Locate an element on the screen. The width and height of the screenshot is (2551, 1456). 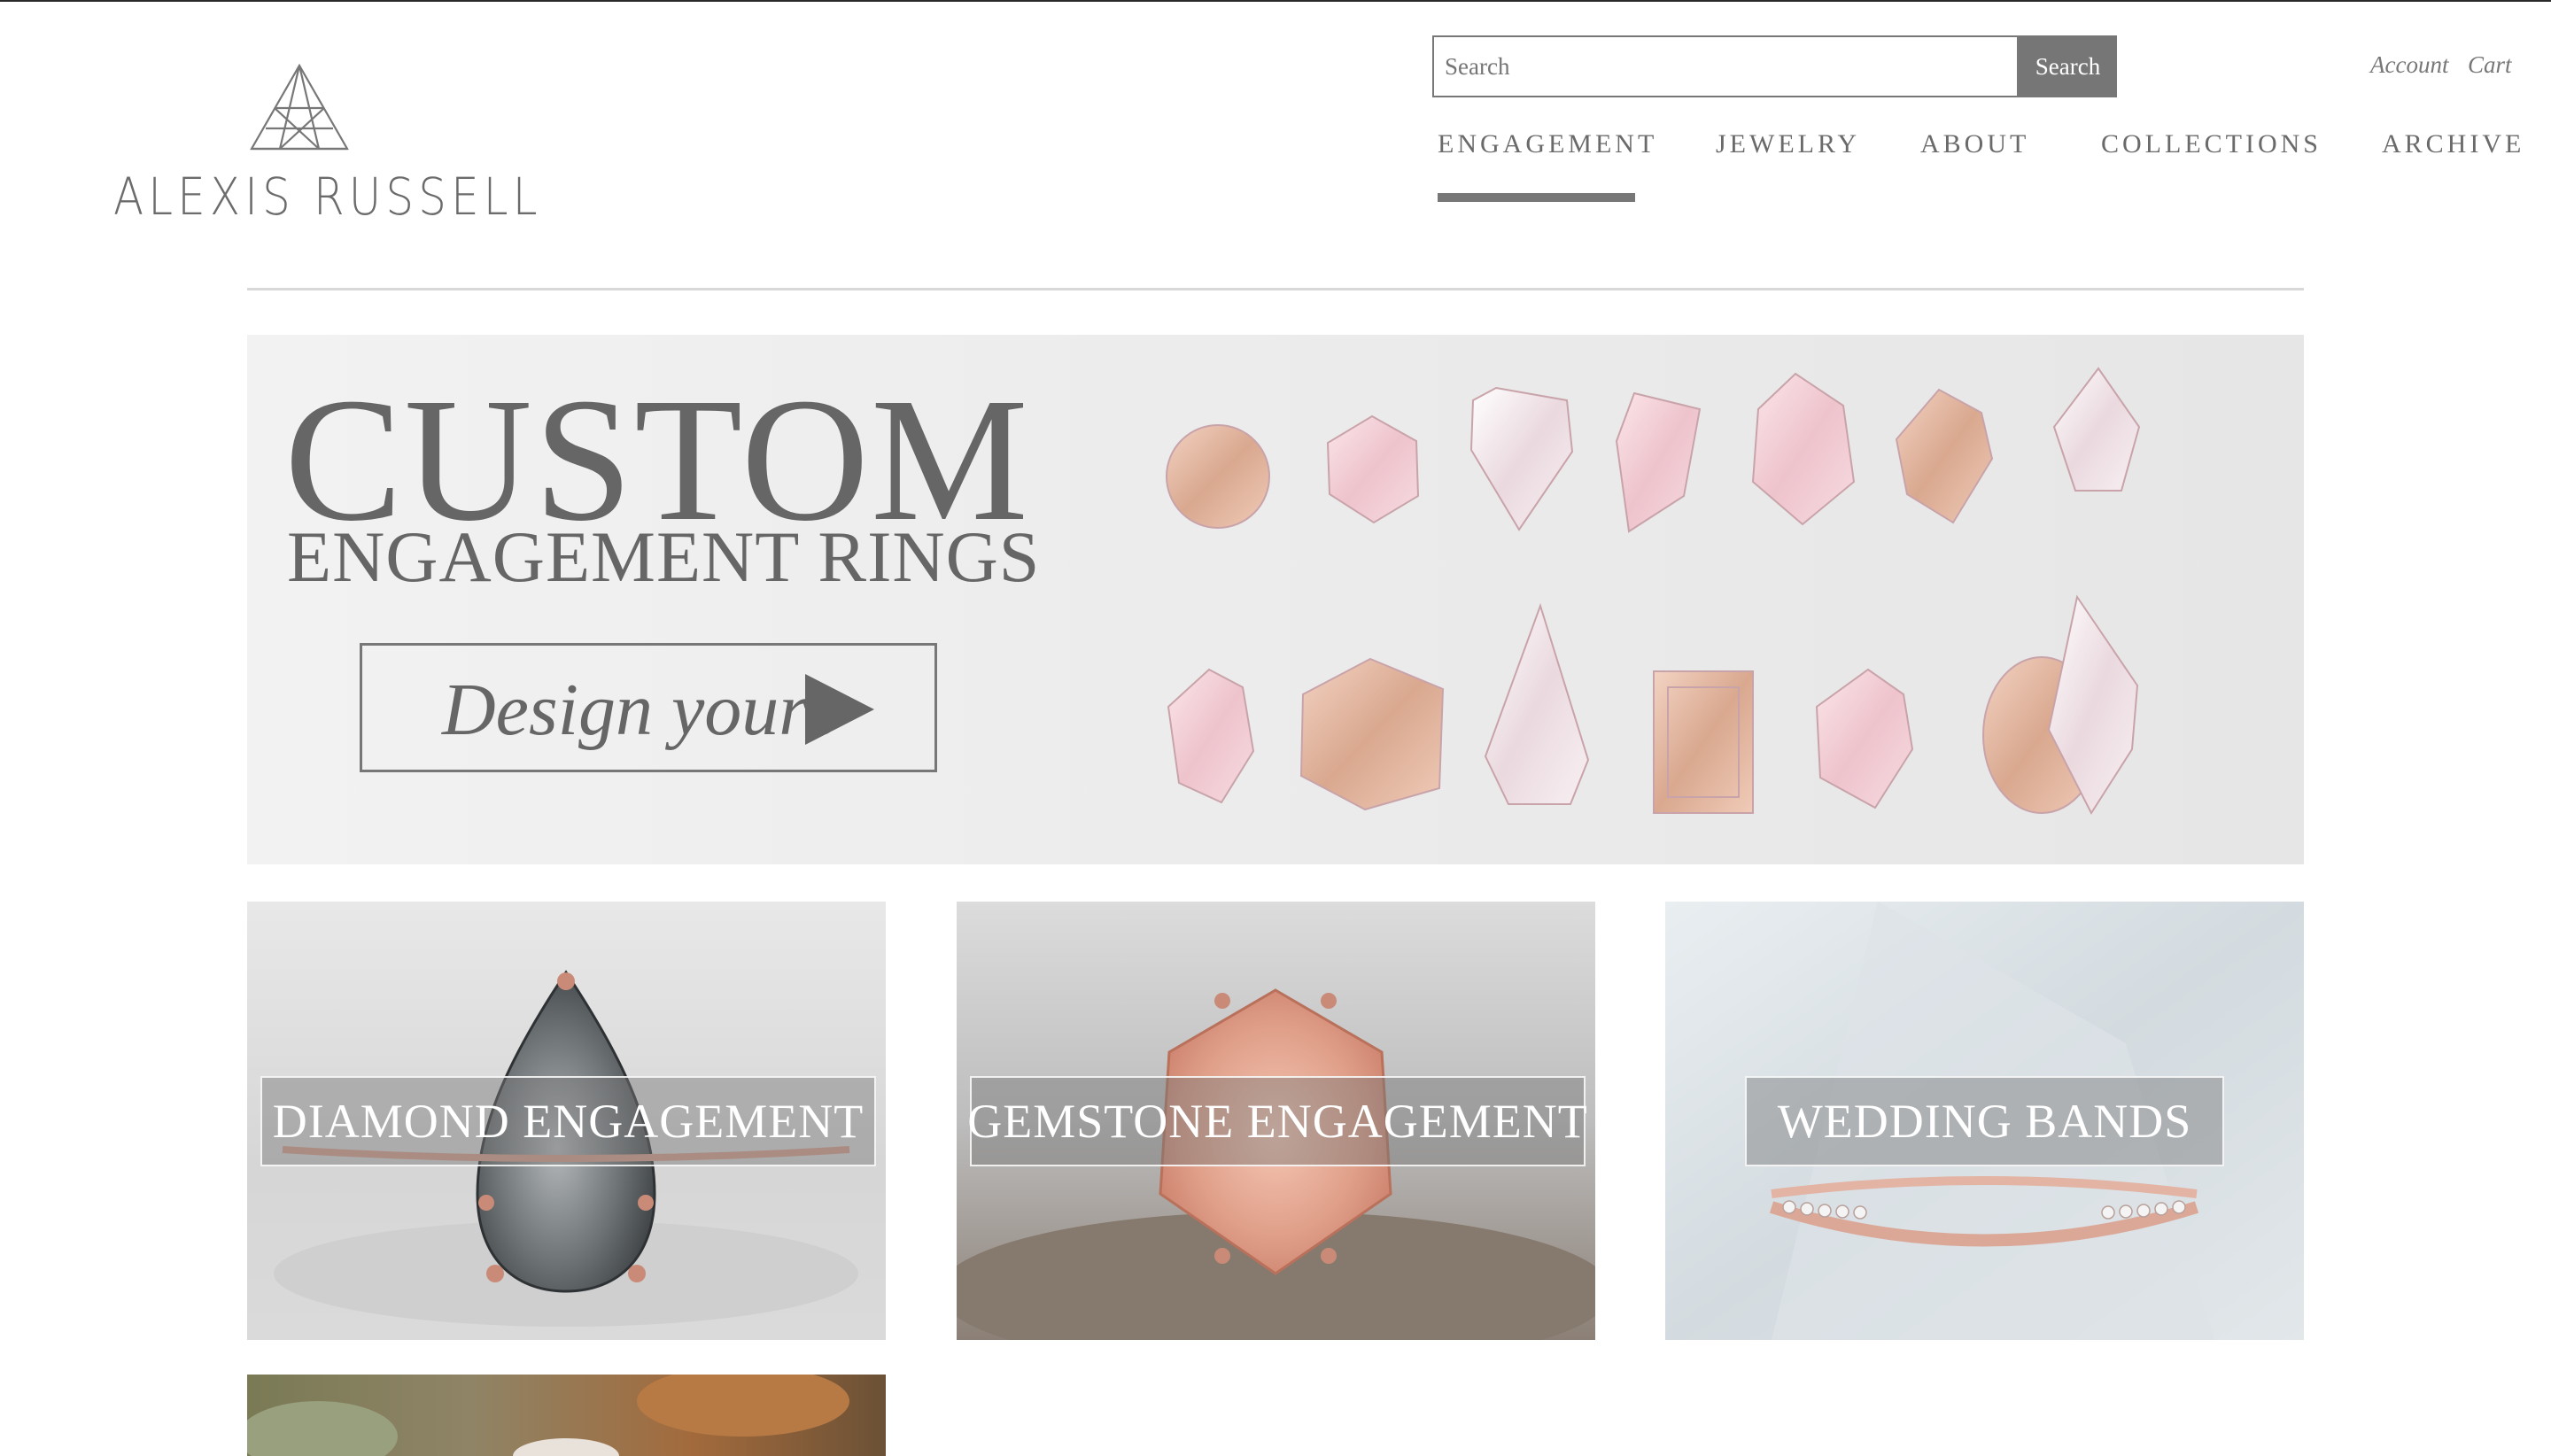
logo-triangle-icon is located at coordinates (299, 107).